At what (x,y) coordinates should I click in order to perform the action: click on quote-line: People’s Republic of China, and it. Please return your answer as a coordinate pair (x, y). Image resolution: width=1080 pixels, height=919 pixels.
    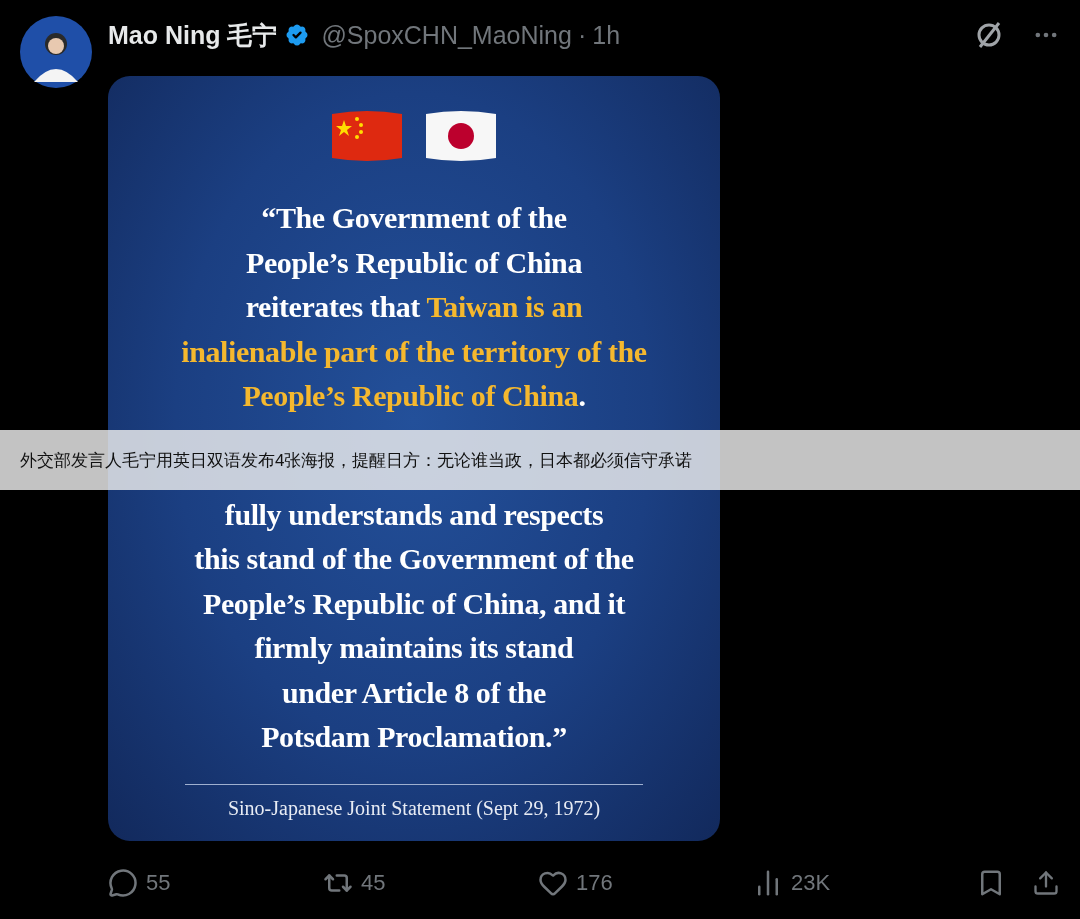
    Looking at the image, I should click on (414, 603).